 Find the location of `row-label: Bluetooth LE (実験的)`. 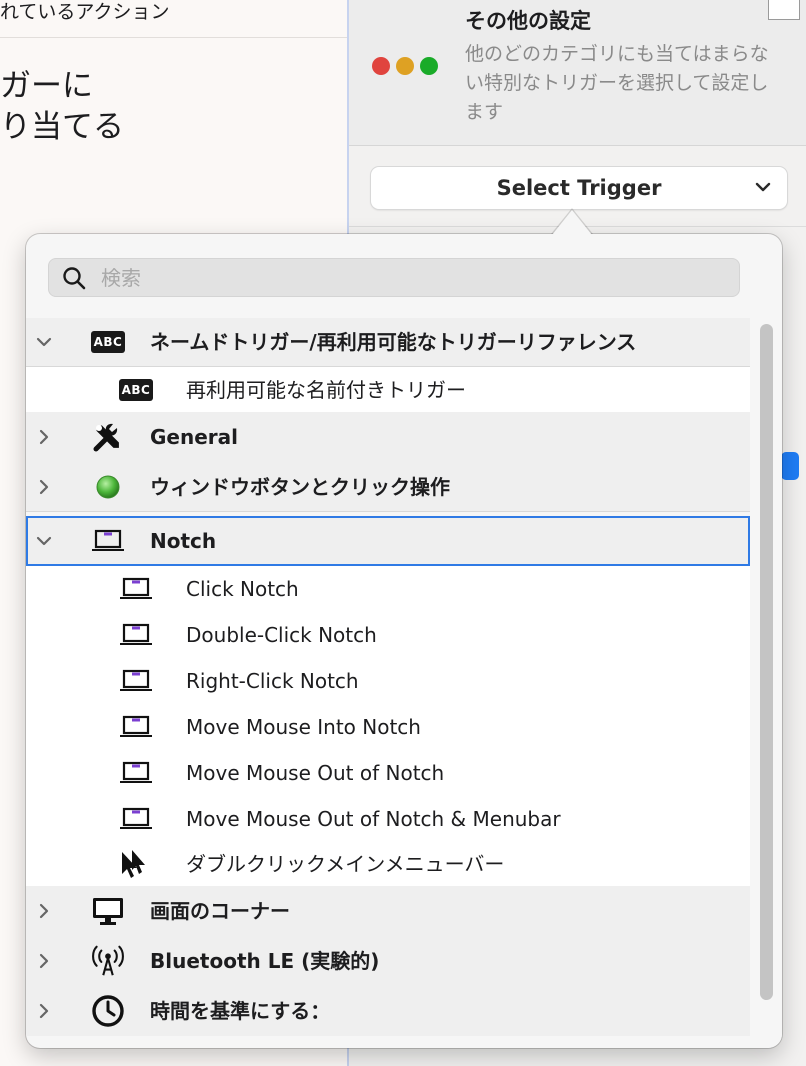

row-label: Bluetooth LE (実験的) is located at coordinates (265, 961).